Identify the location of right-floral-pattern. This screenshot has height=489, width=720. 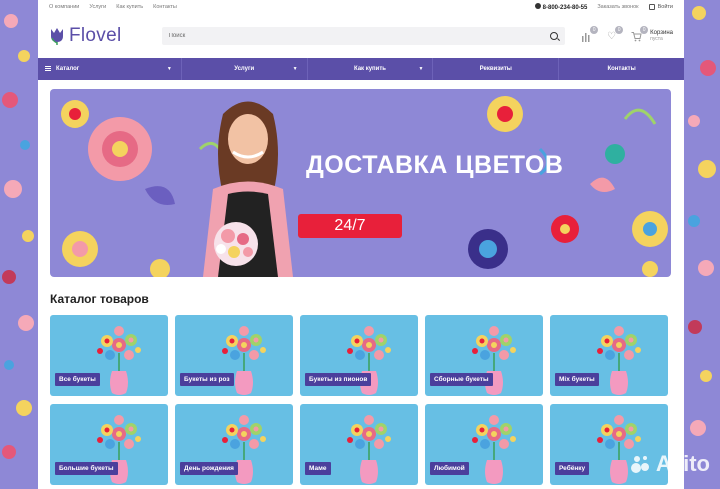
(702, 244).